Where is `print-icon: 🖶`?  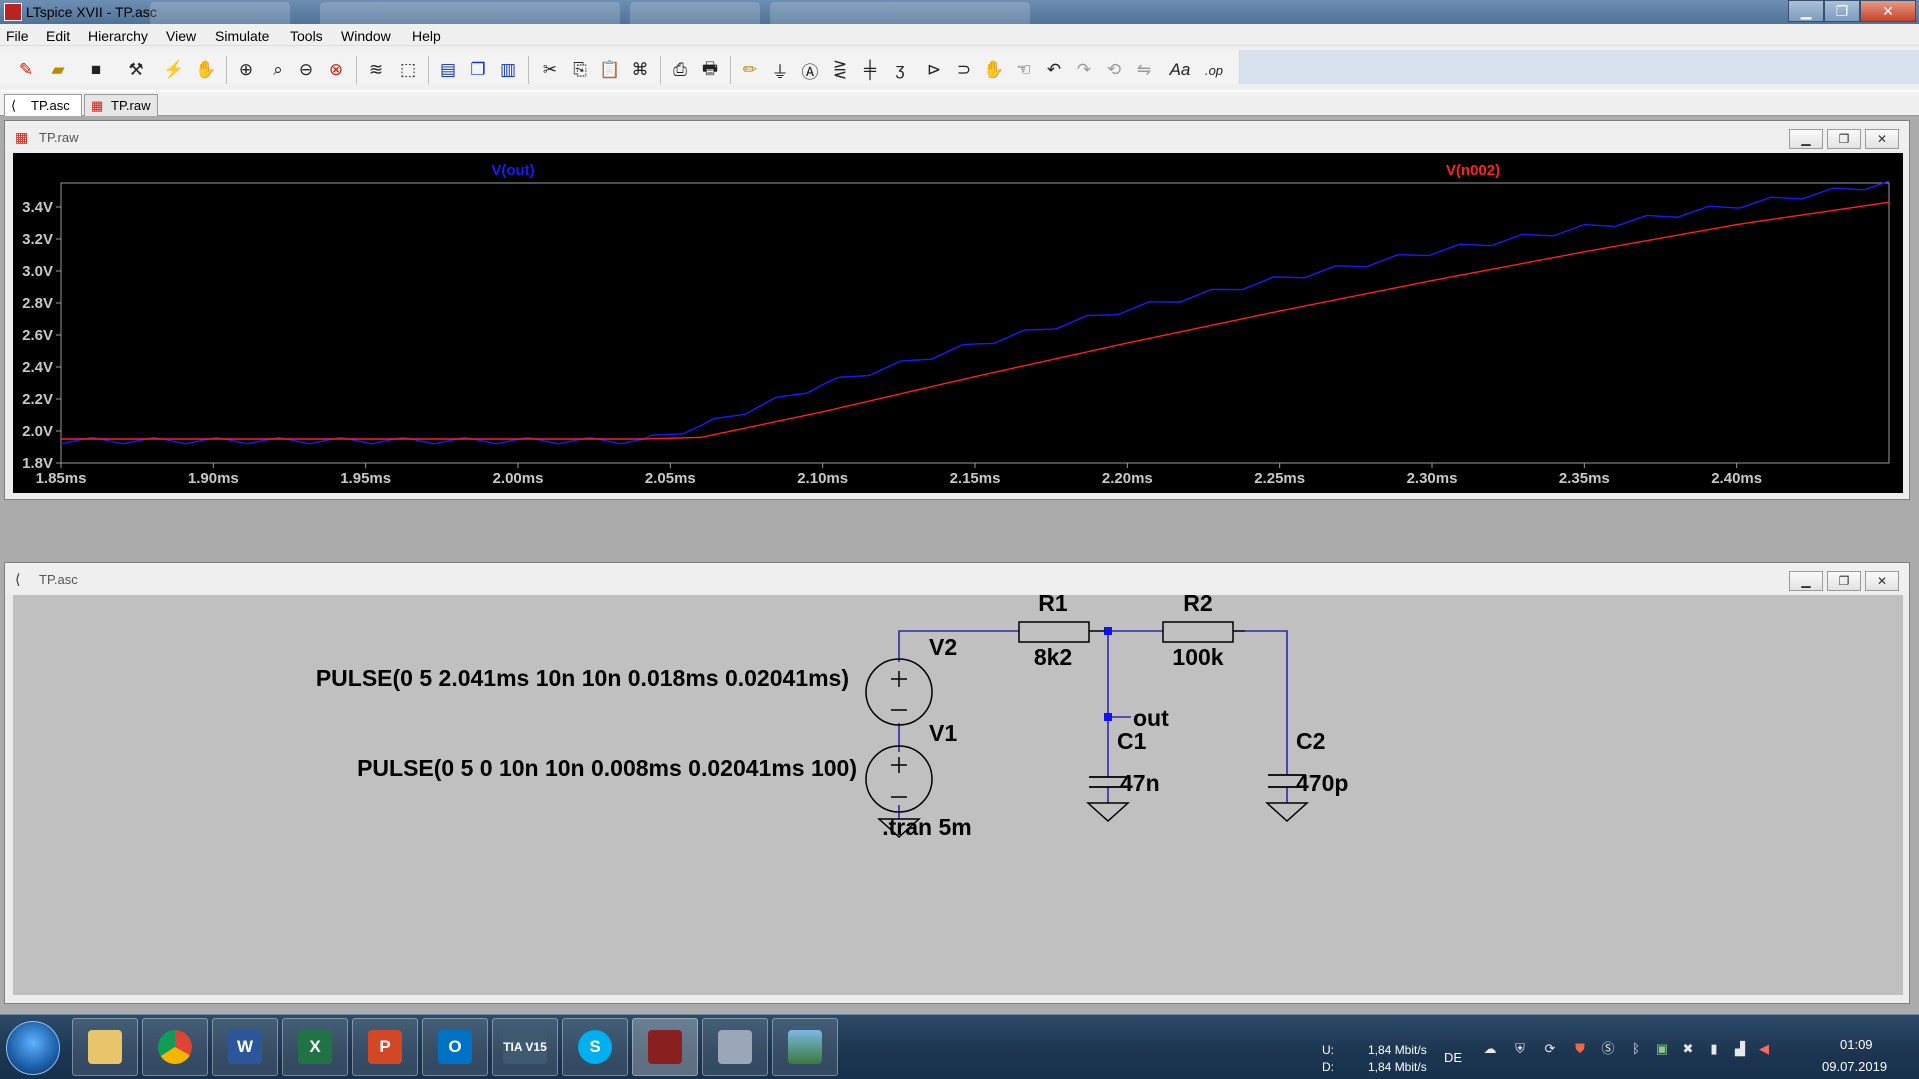 print-icon: 🖶 is located at coordinates (710, 70).